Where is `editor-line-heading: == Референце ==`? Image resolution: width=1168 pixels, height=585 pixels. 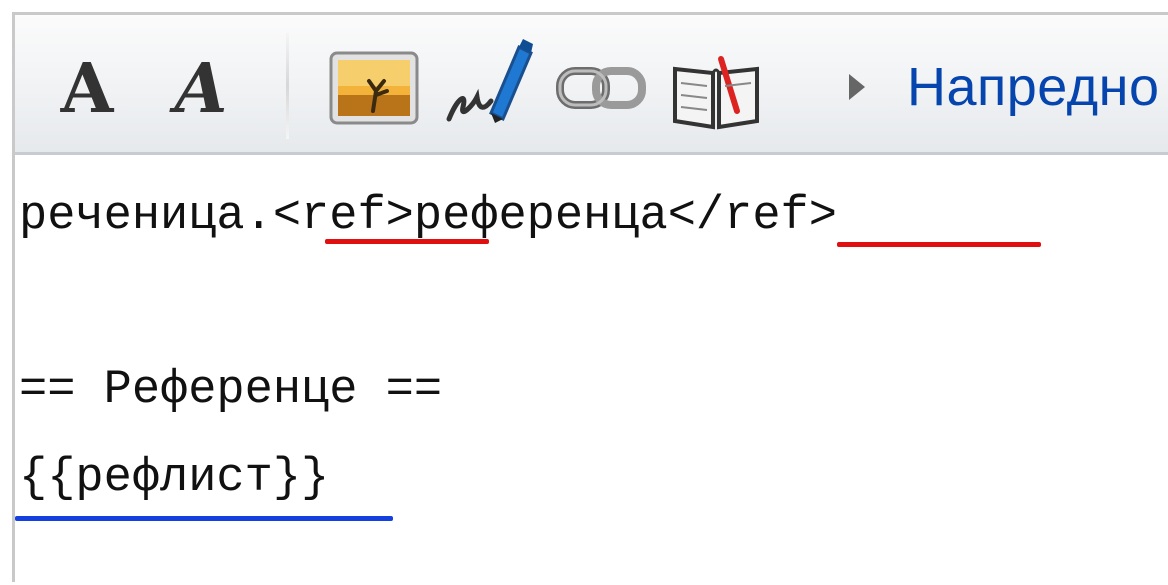 editor-line-heading: == Референце == is located at coordinates (231, 390).